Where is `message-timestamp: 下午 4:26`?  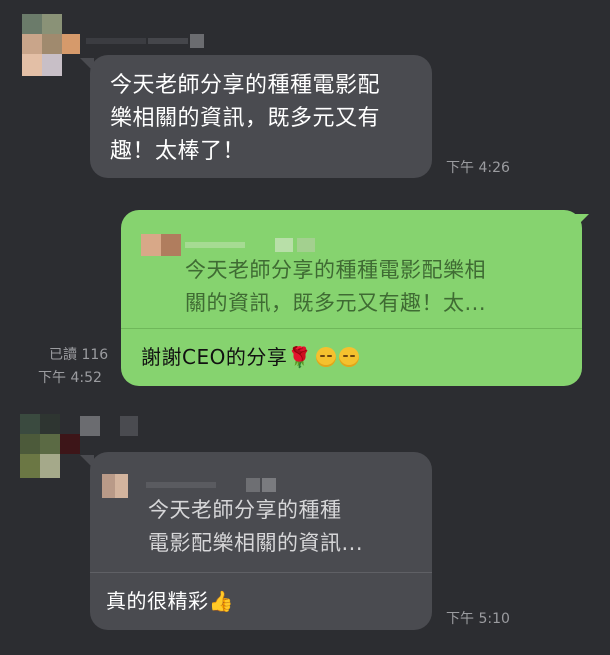
message-timestamp: 下午 4:26 is located at coordinates (478, 168).